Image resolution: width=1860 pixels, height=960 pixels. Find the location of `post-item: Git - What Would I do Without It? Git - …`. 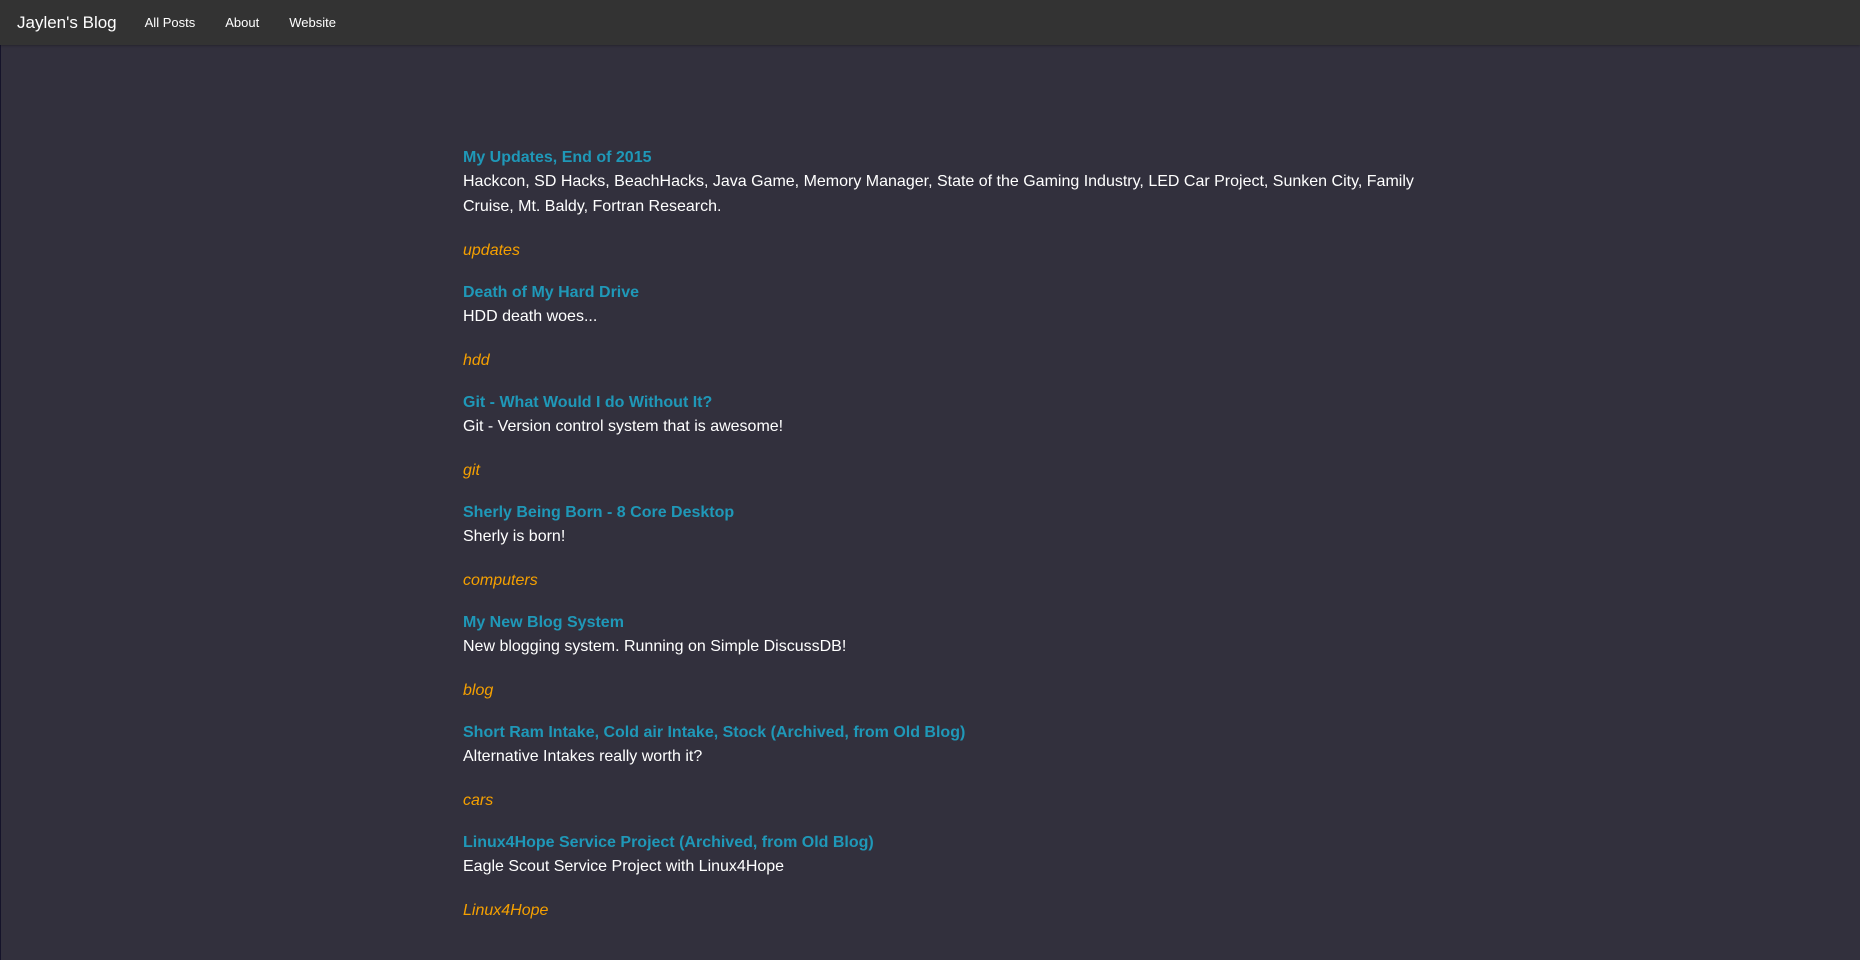

post-item: Git - What Would I do Without It? Git - … is located at coordinates (943, 436).